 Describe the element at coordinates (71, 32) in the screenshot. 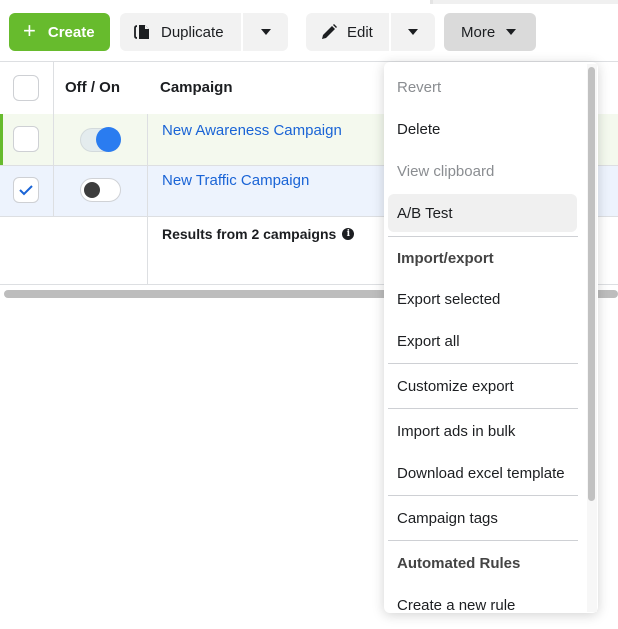

I see `create-label: Create` at that location.